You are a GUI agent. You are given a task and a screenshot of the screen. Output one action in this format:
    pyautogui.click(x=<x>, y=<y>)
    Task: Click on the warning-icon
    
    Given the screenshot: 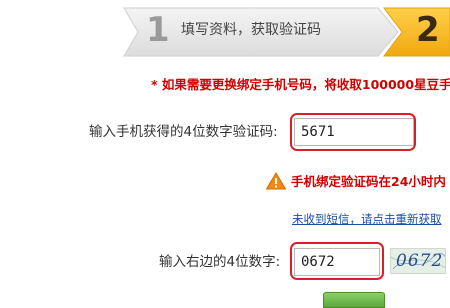 What is the action you would take?
    pyautogui.click(x=276, y=181)
    